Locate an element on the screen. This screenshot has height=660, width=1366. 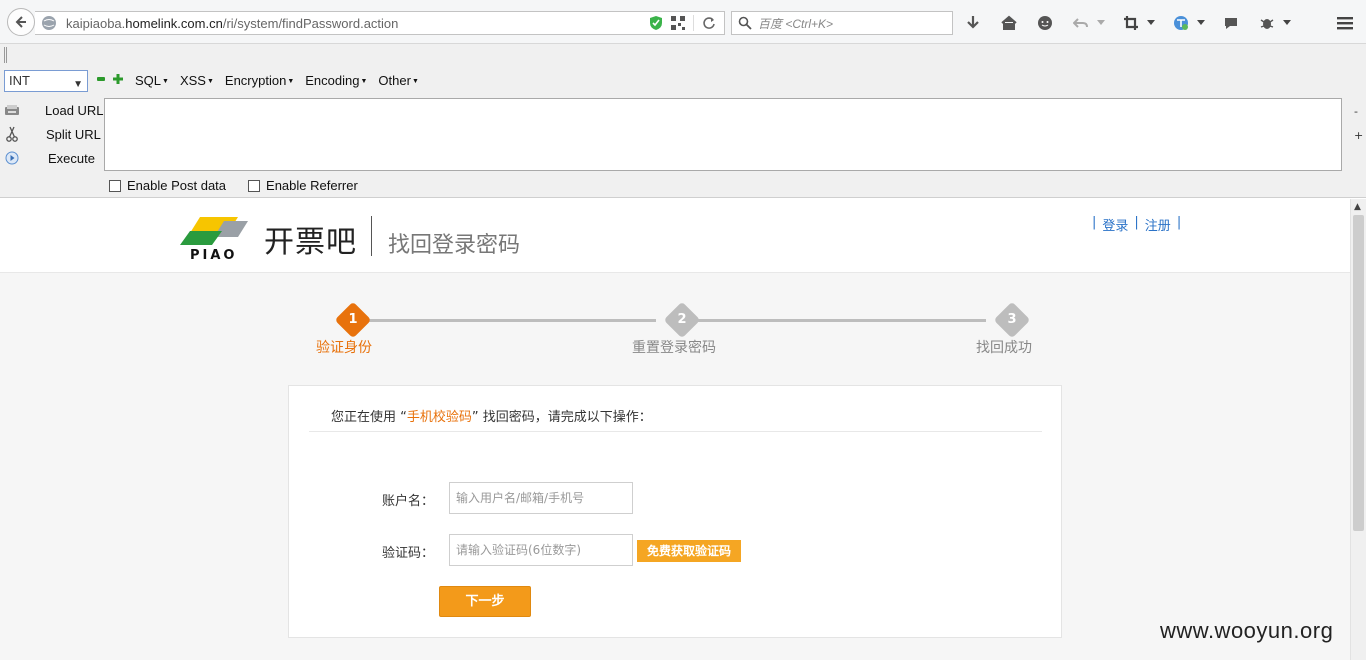
minus-icon is located at coordinates (101, 79).